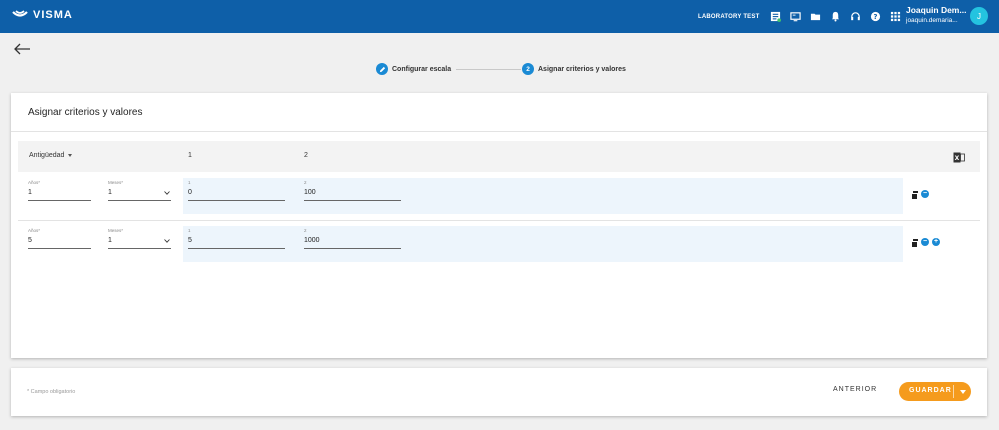 The image size is (999, 430). I want to click on field-value: 0, so click(236, 193).